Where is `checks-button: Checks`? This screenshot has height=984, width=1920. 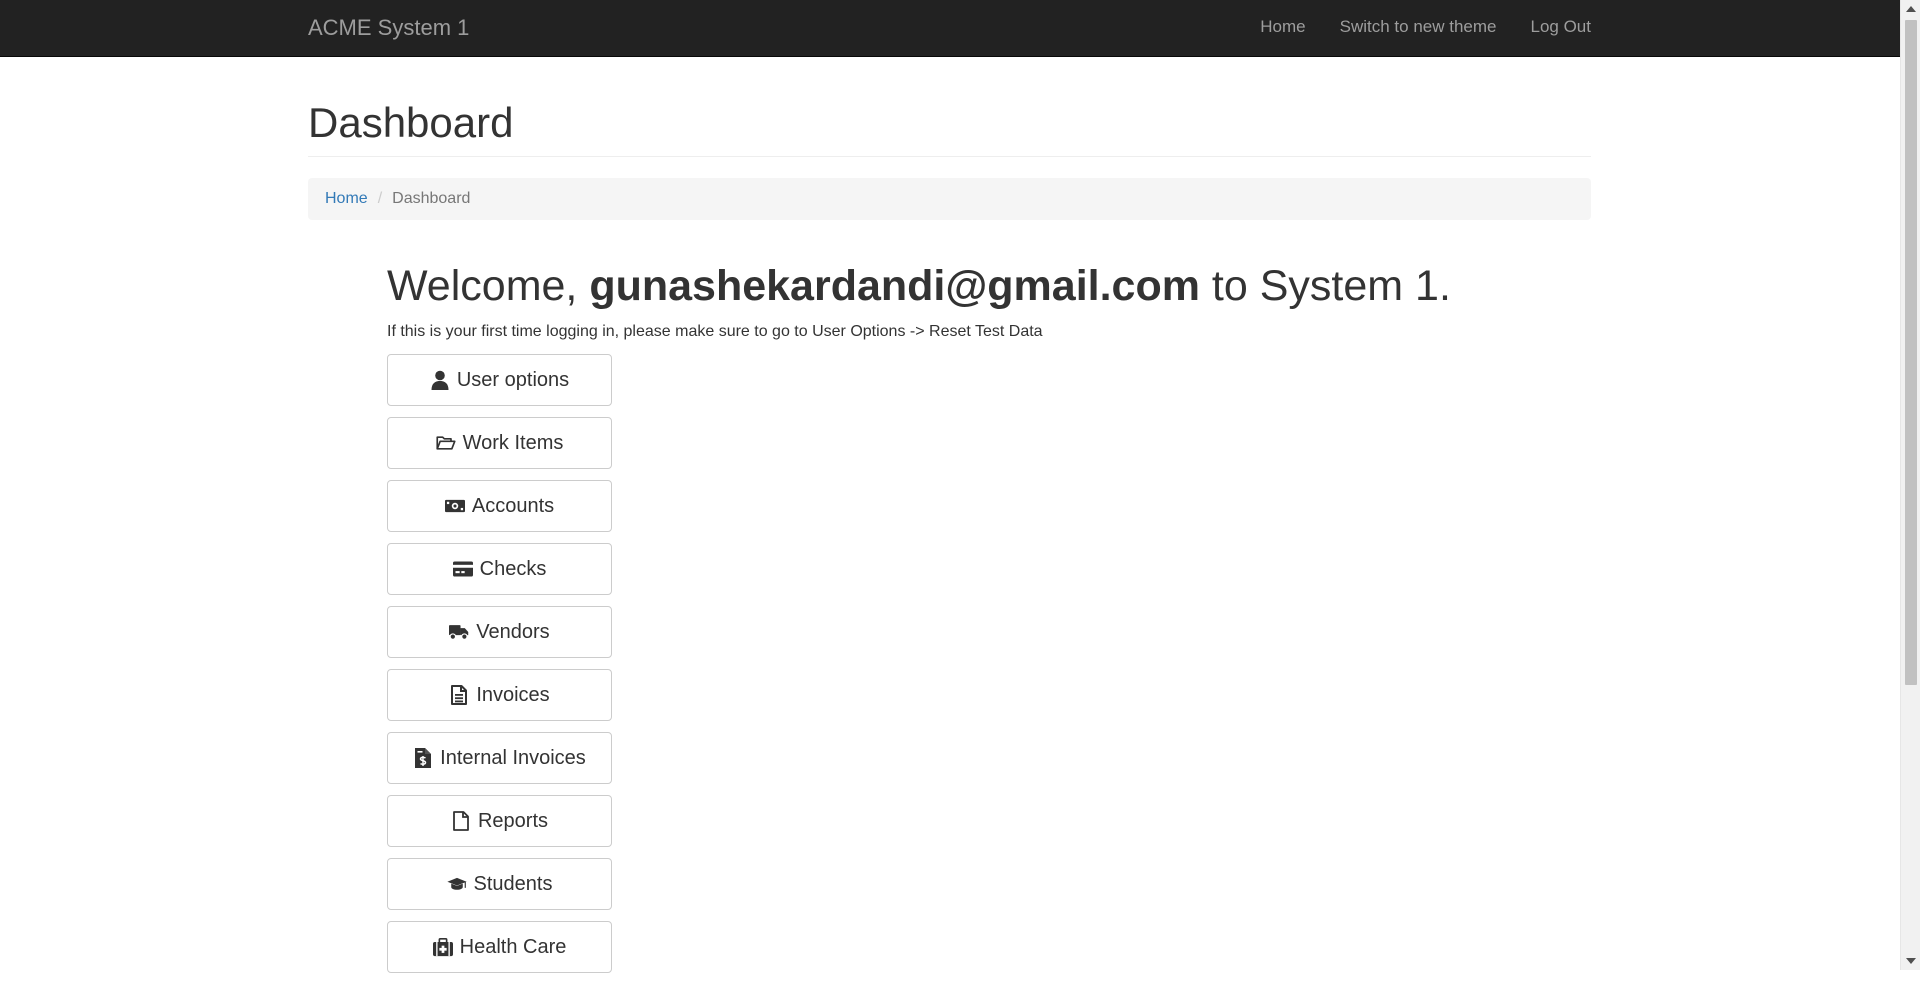 checks-button: Checks is located at coordinates (499, 569).